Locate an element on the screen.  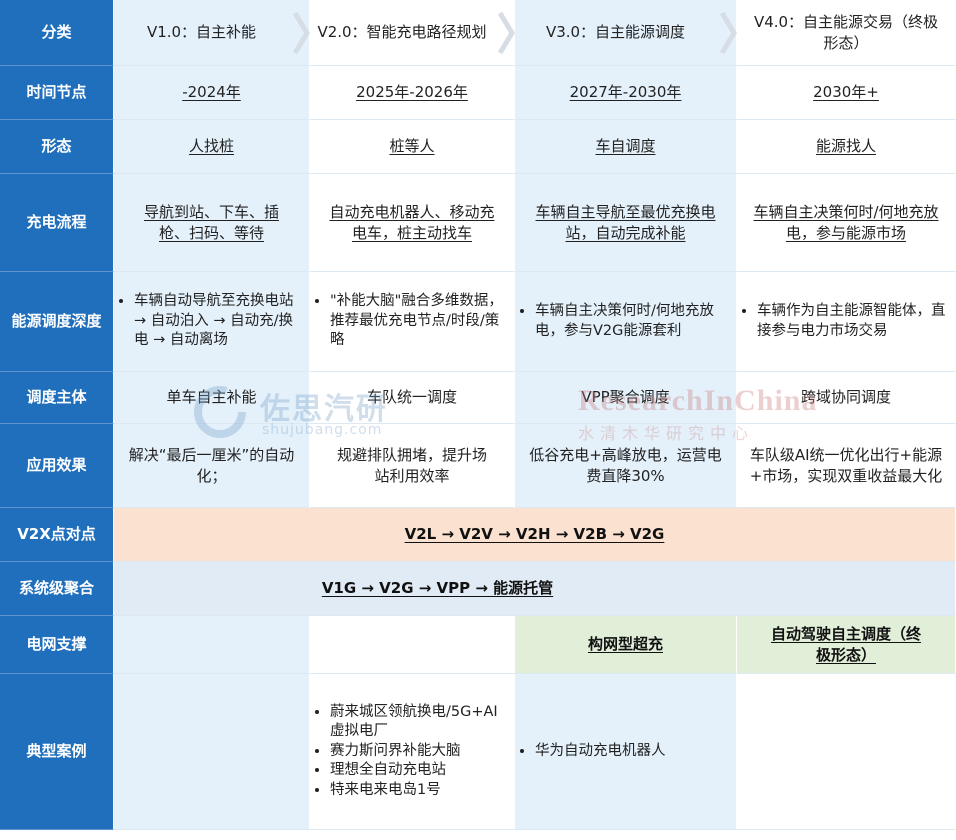
row-header-effect: 应用效果 is located at coordinates (57, 466).